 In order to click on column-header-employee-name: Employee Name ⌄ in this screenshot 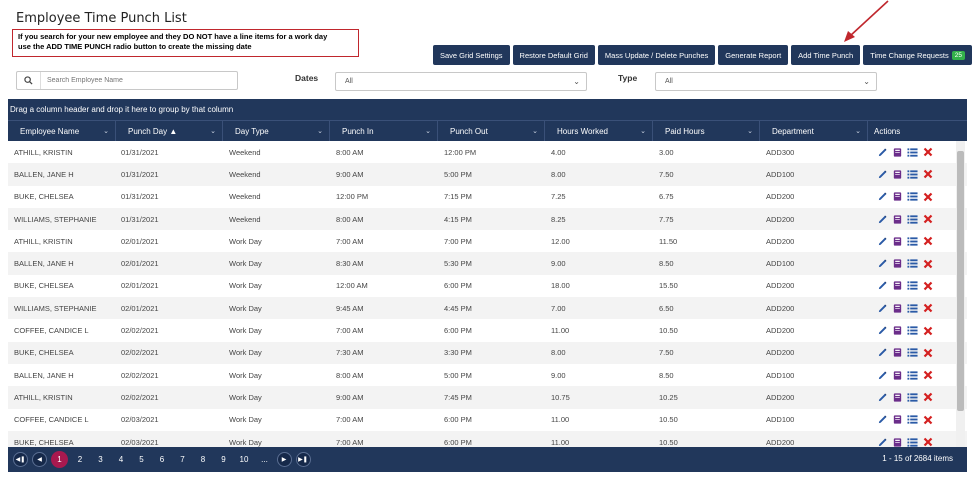, I will do `click(62, 131)`.